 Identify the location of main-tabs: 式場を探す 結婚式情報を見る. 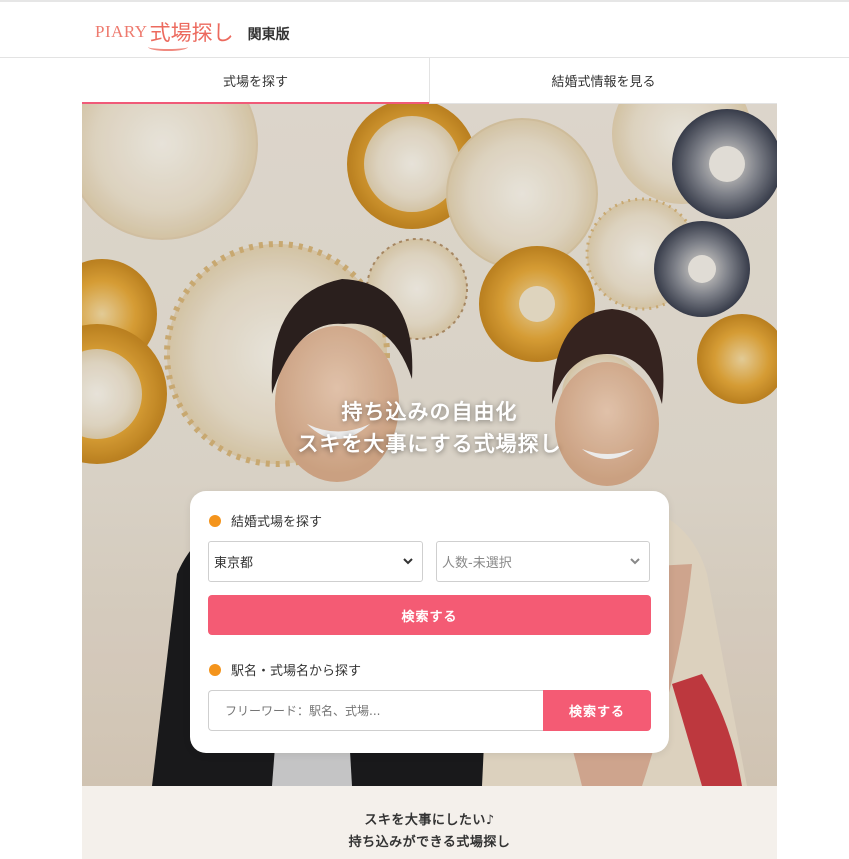
(429, 81).